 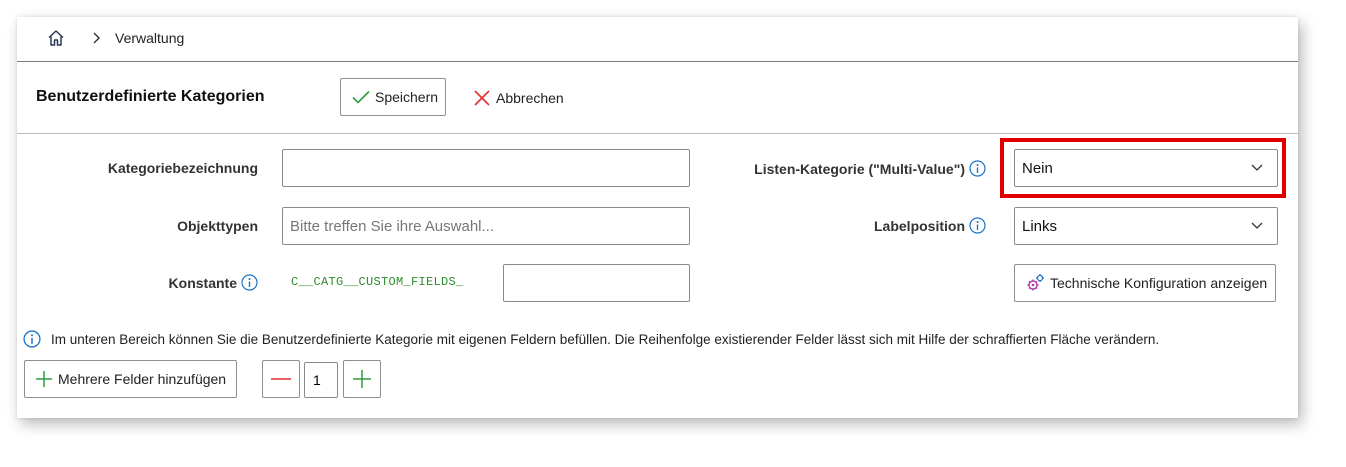 What do you see at coordinates (377, 282) in the screenshot?
I see `constant-prefix: C__CATG__CUSTOM_FIELDS_` at bounding box center [377, 282].